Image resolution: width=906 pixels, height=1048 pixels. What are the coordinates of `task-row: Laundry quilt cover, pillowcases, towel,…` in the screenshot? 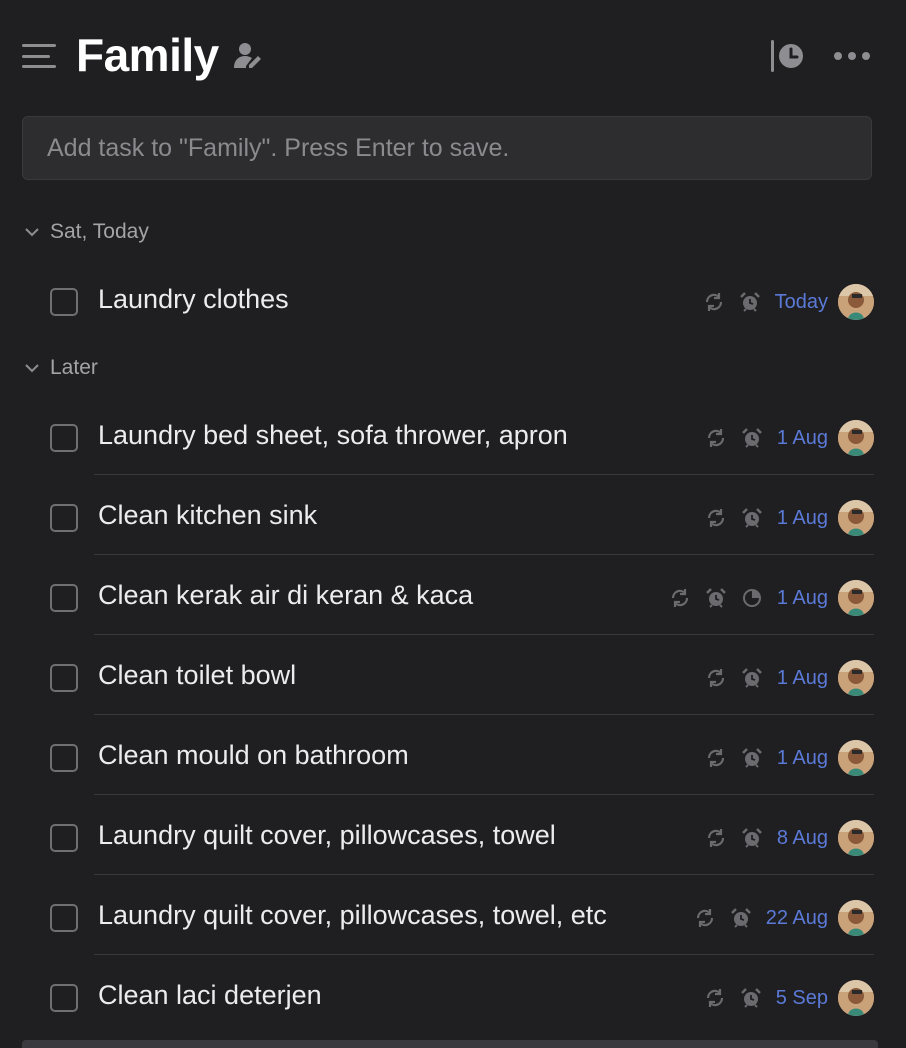 It's located at (453, 918).